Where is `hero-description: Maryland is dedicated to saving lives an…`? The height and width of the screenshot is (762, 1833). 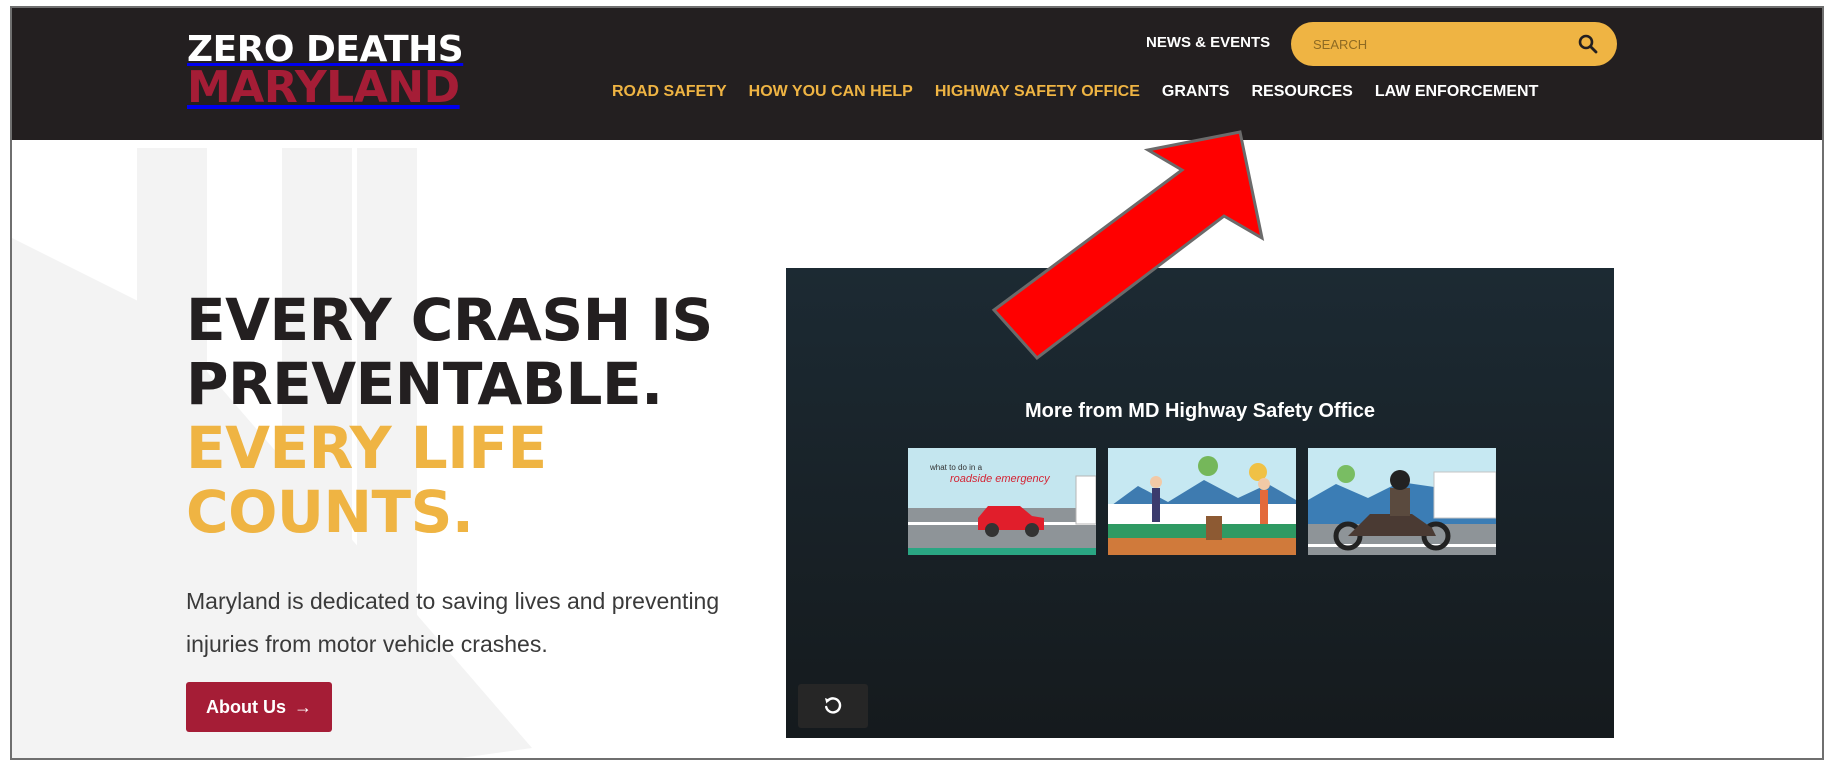 hero-description: Maryland is dedicated to saving lives an… is located at coordinates (453, 622).